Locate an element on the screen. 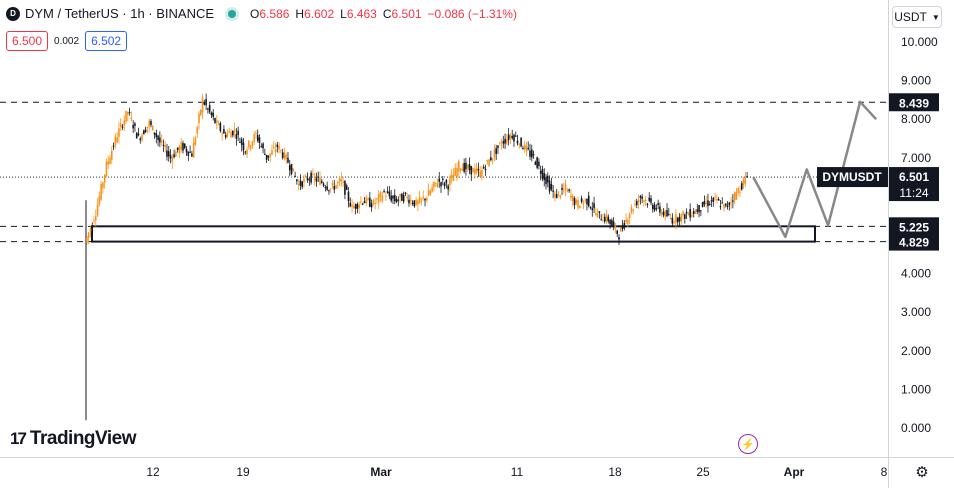  gear-icon: ⚙ is located at coordinates (922, 472).